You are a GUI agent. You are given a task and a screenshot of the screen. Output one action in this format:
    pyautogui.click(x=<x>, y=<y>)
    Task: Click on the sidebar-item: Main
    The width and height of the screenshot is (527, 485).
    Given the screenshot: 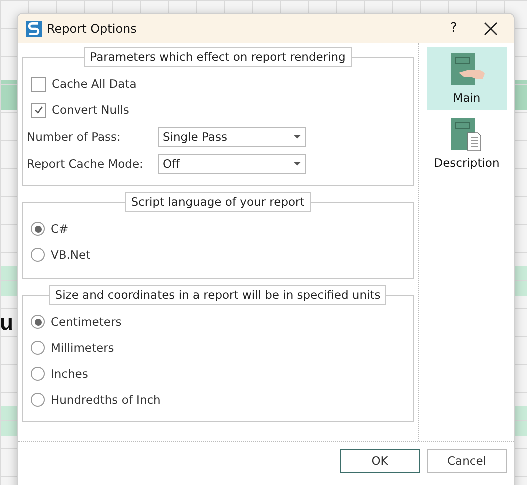 What is the action you would take?
    pyautogui.click(x=467, y=78)
    